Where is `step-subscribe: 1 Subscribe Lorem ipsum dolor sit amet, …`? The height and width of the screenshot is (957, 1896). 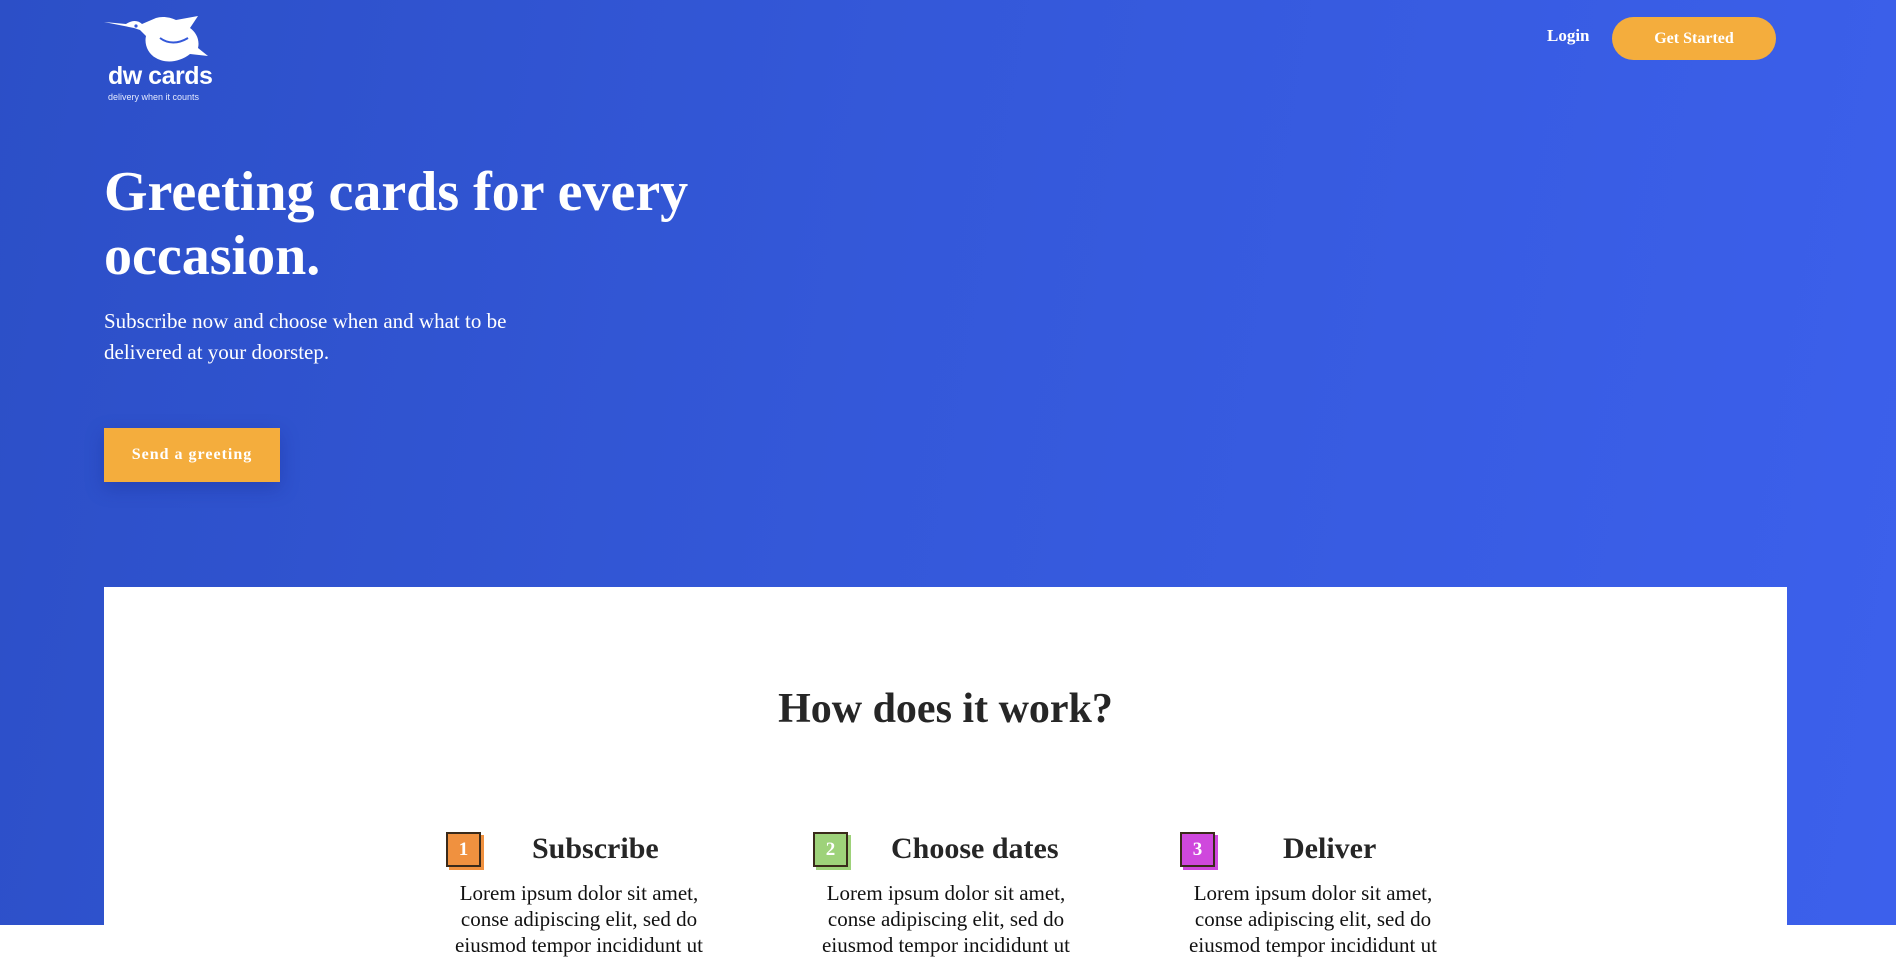
step-subscribe: 1 Subscribe Lorem ipsum dolor sit amet, … is located at coordinates (591, 894).